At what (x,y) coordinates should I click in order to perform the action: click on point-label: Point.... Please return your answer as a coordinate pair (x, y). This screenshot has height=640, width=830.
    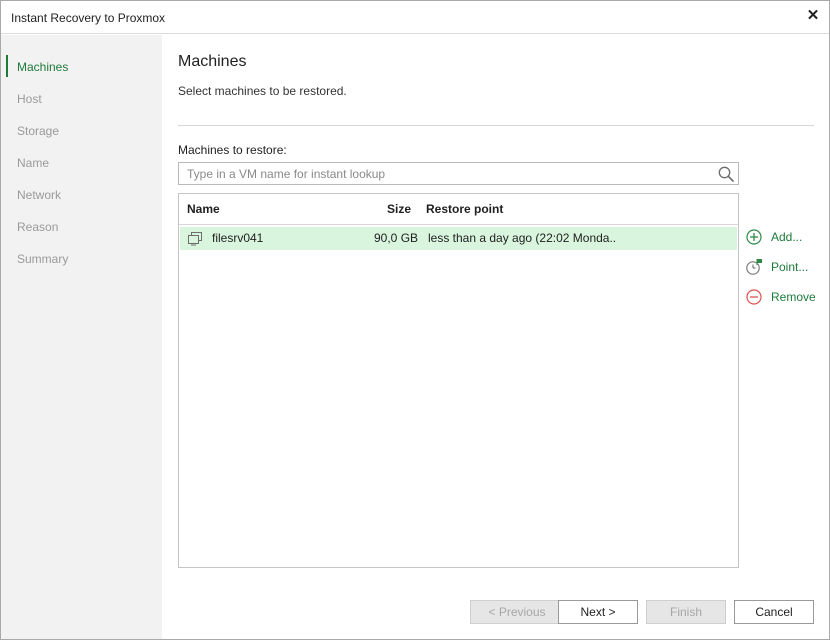
    Looking at the image, I should click on (790, 267).